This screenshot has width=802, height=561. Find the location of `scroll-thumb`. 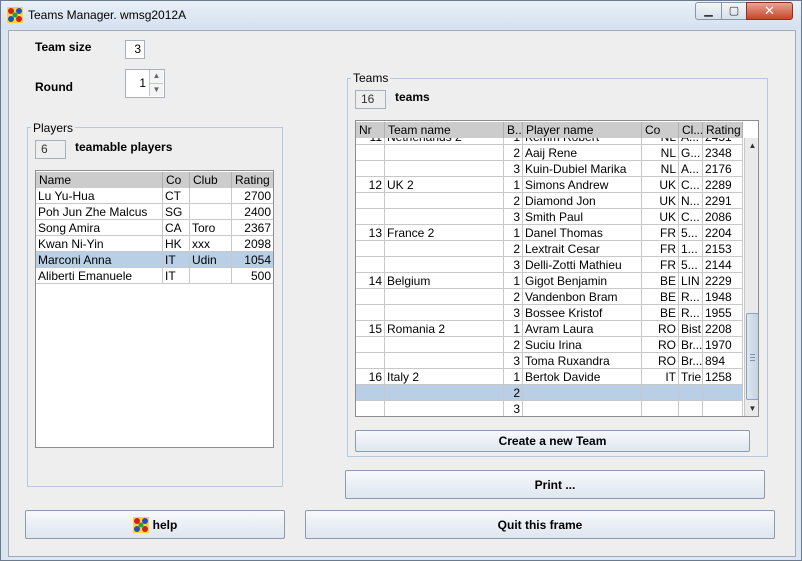

scroll-thumb is located at coordinates (752, 356).